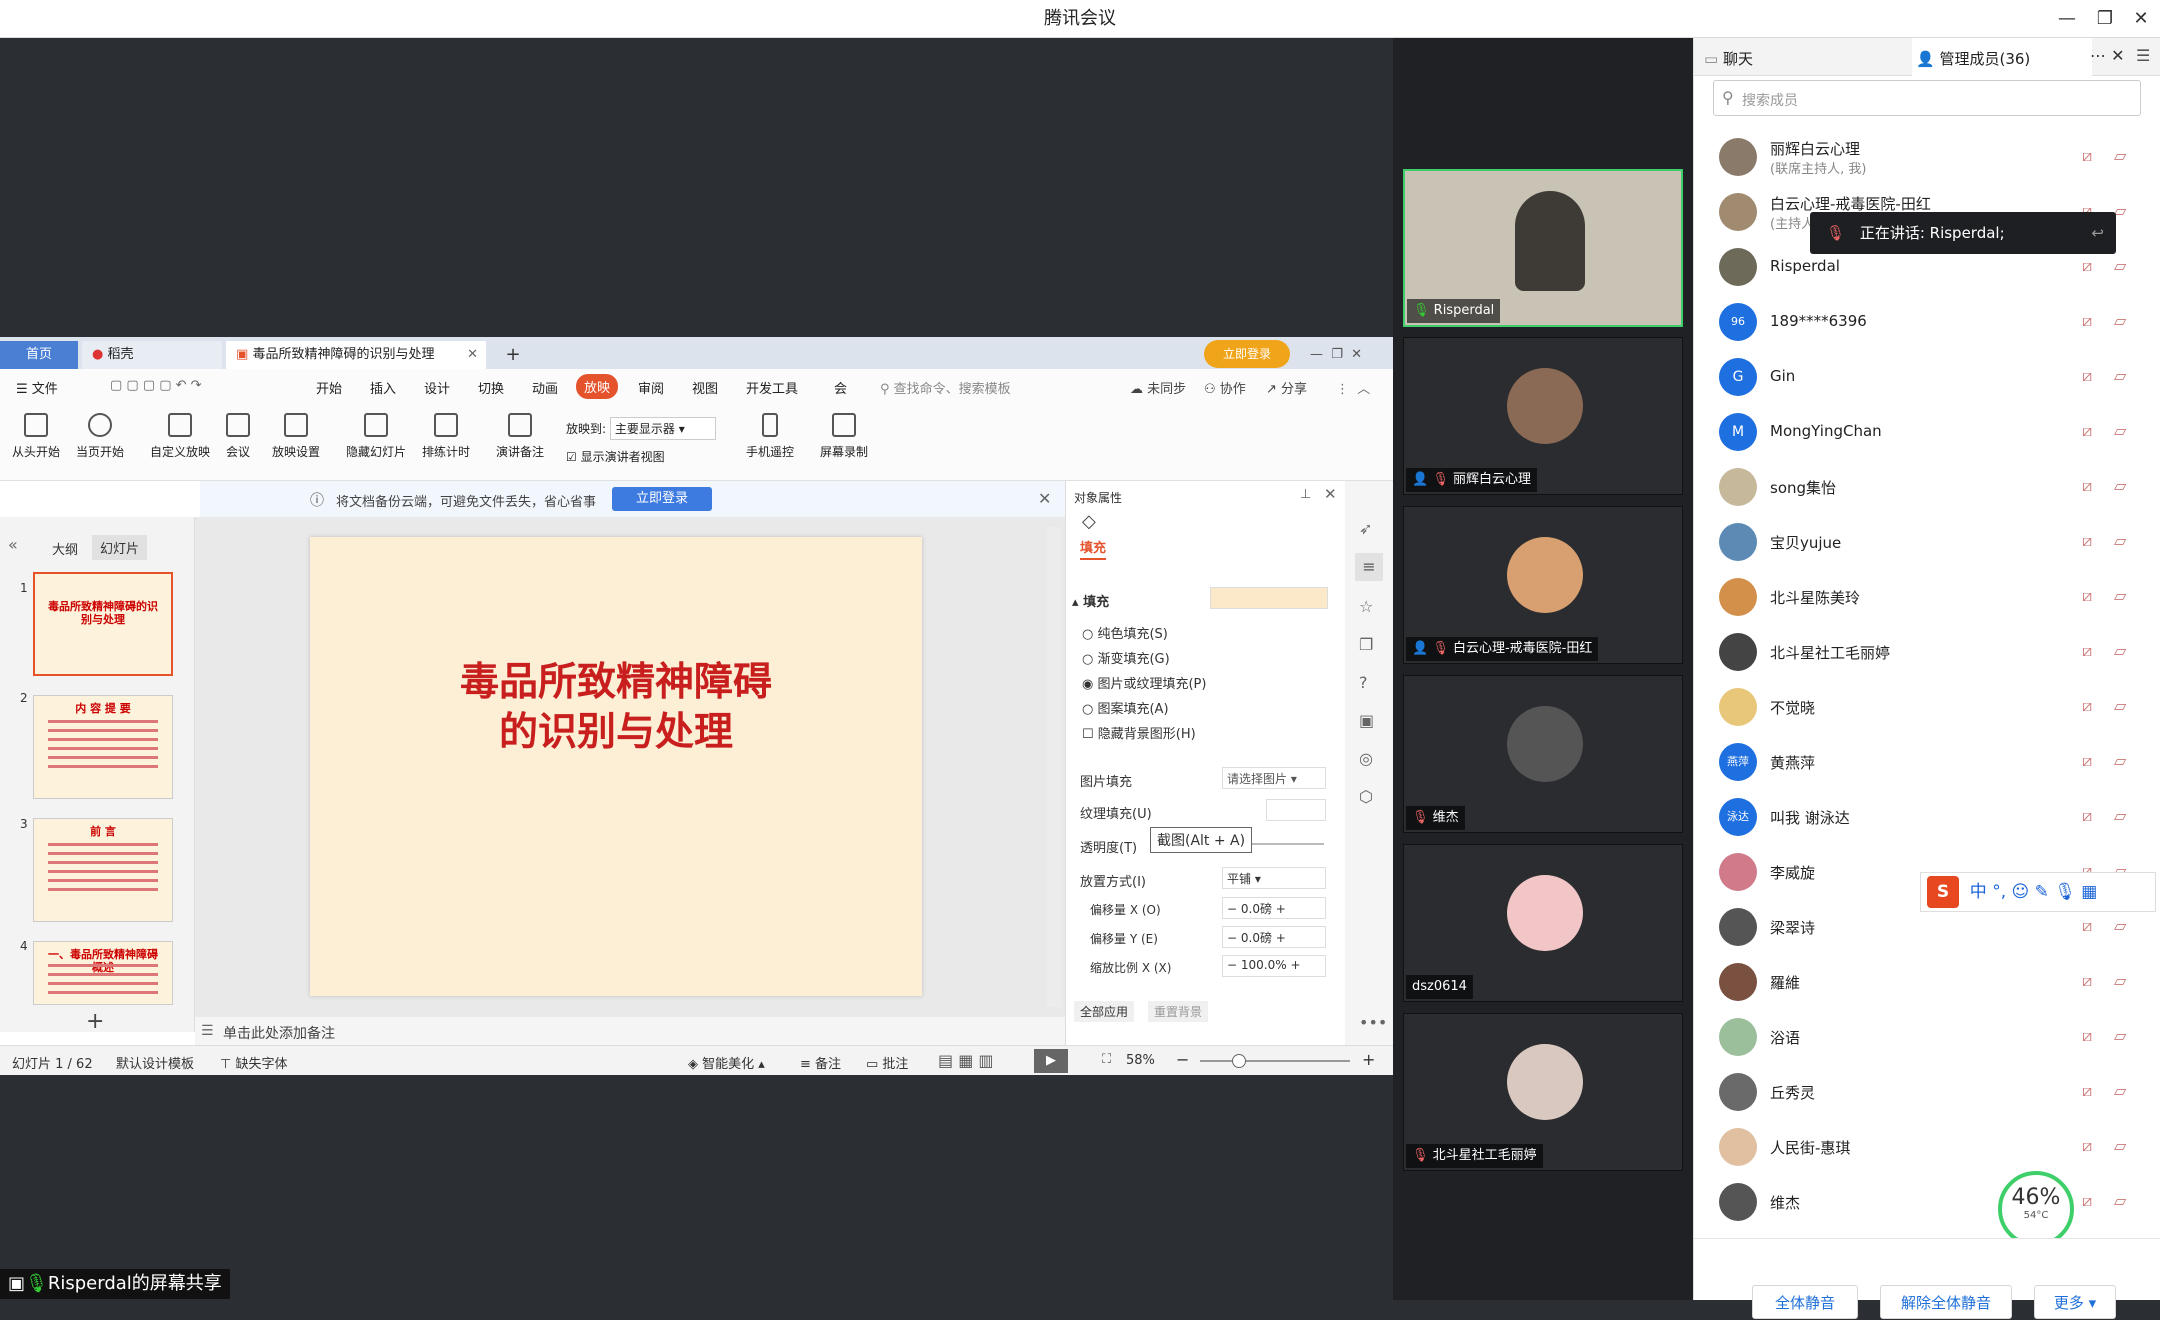 This screenshot has width=2160, height=1320. What do you see at coordinates (1805, 1302) in the screenshot?
I see `mute-all-button: 全体静音` at bounding box center [1805, 1302].